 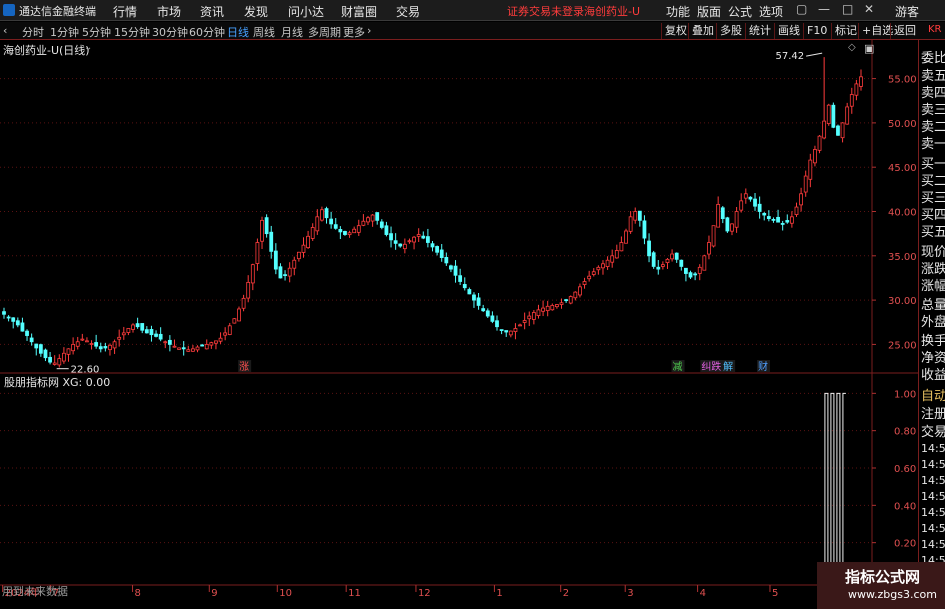 I want to click on more-chevron-icon: ›, so click(x=369, y=30).